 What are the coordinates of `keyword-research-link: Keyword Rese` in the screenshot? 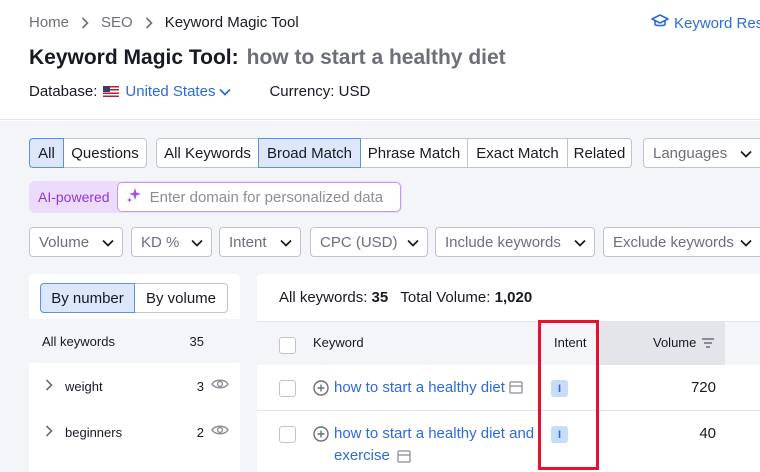 It's located at (705, 23).